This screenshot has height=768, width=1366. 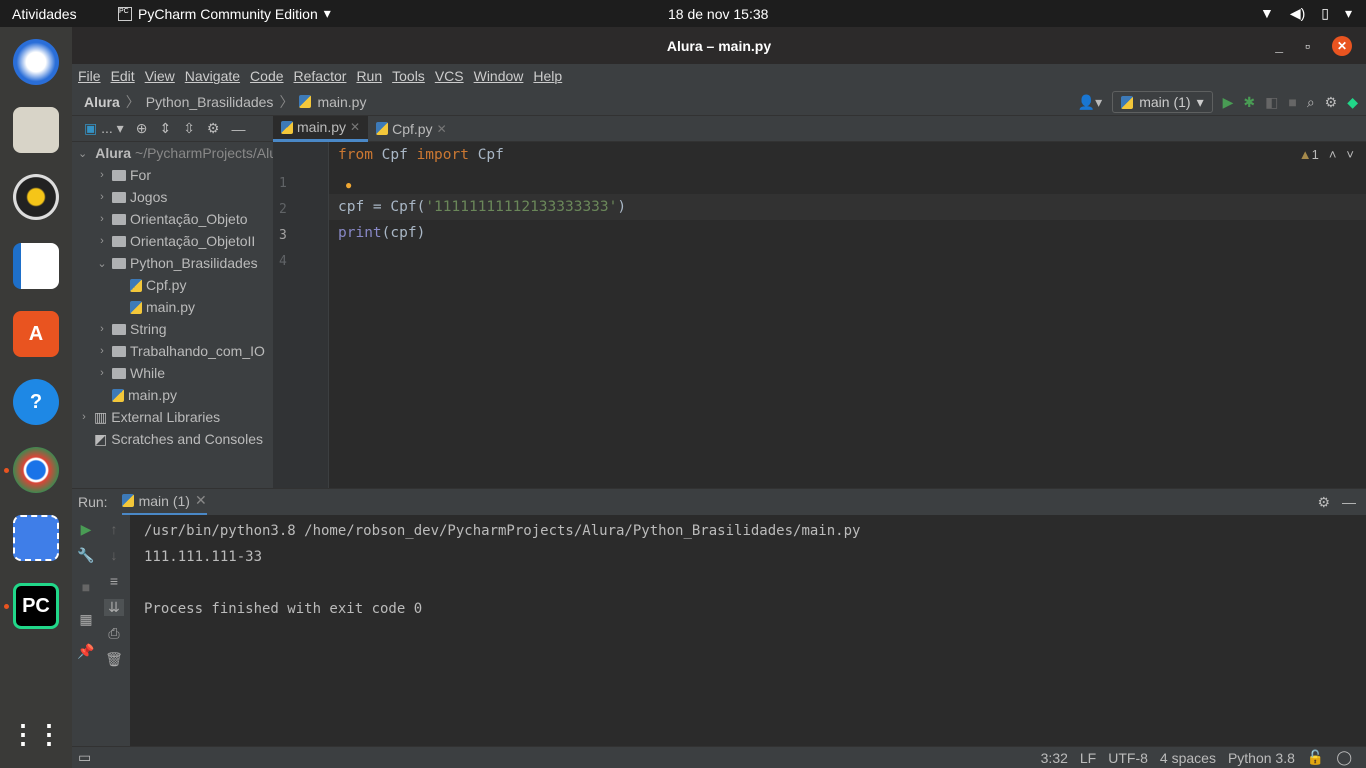 I want to click on interpreter: Python 3.8, so click(x=1261, y=758).